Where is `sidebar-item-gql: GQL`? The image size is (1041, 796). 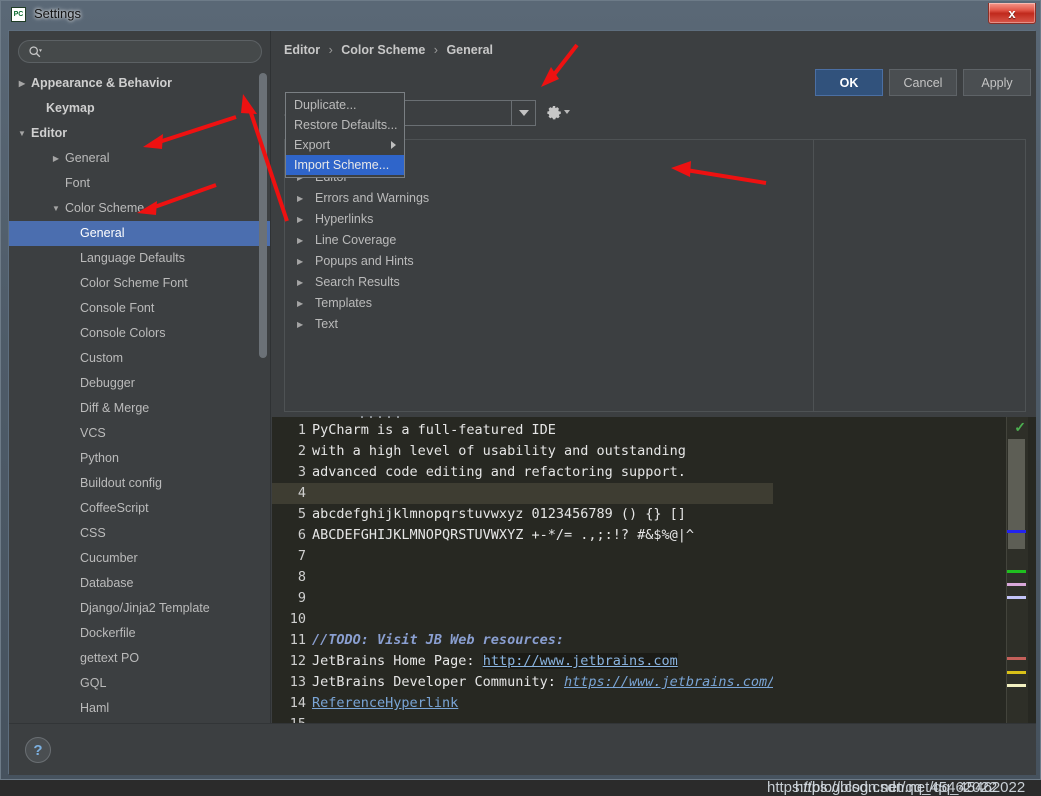
sidebar-item-gql: GQL is located at coordinates (139, 683).